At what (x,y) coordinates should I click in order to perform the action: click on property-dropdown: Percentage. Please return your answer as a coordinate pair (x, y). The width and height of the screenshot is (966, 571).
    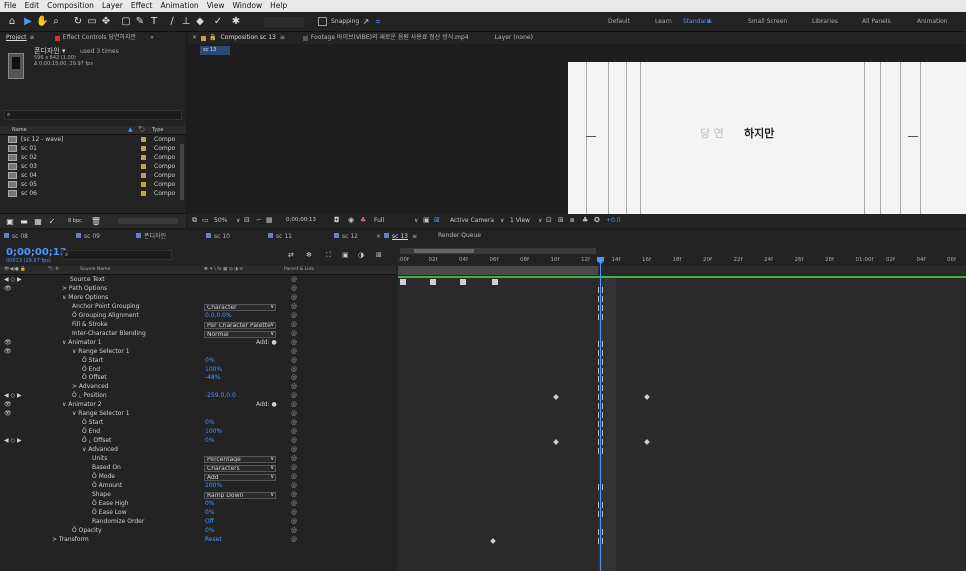
    Looking at the image, I should click on (240, 459).